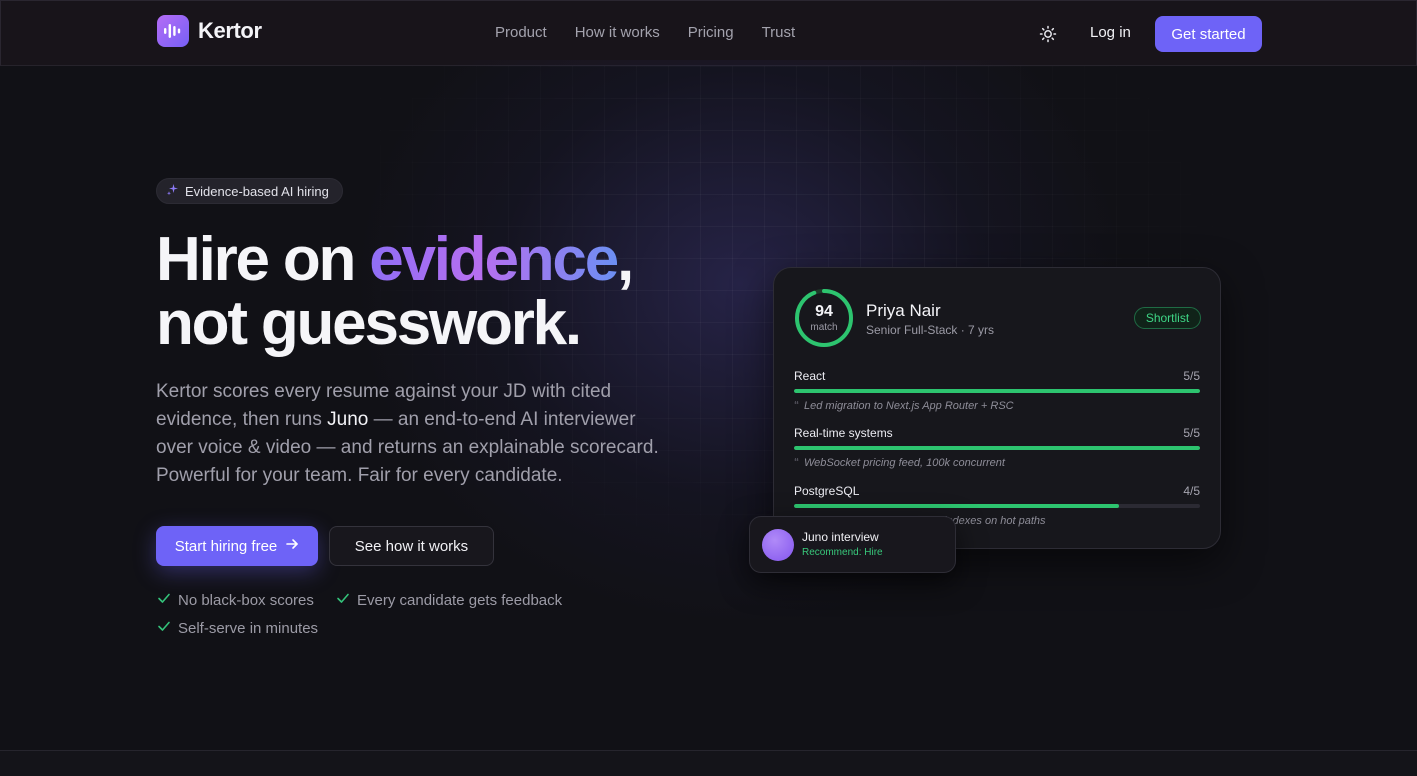 This screenshot has width=1417, height=776. Describe the element at coordinates (824, 311) in the screenshot. I see `match-score: 94` at that location.